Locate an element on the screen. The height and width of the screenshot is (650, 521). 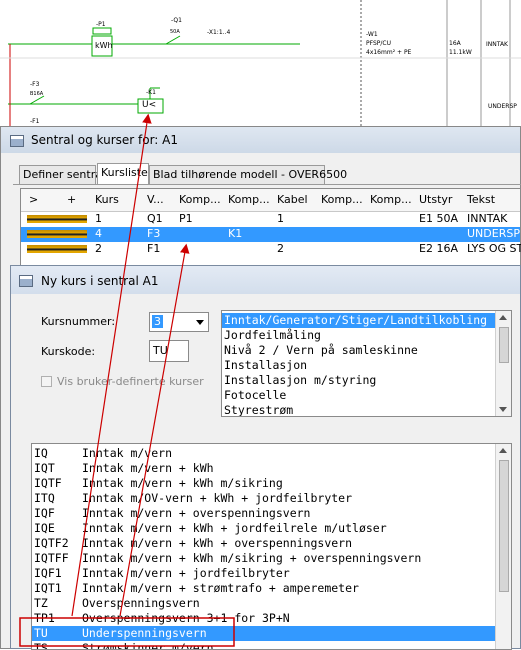
row-kabel: 1 is located at coordinates (280, 218).